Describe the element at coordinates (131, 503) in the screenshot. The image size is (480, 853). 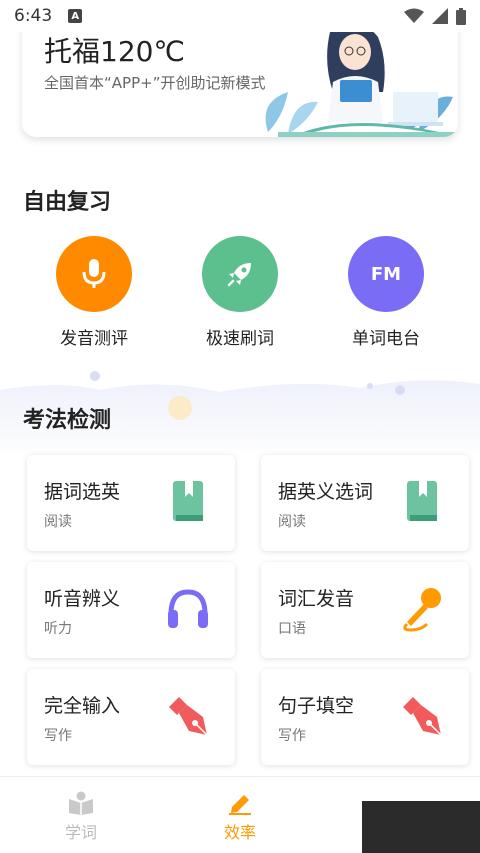
I see `card-word-to-english: 据词选英 阅读` at that location.